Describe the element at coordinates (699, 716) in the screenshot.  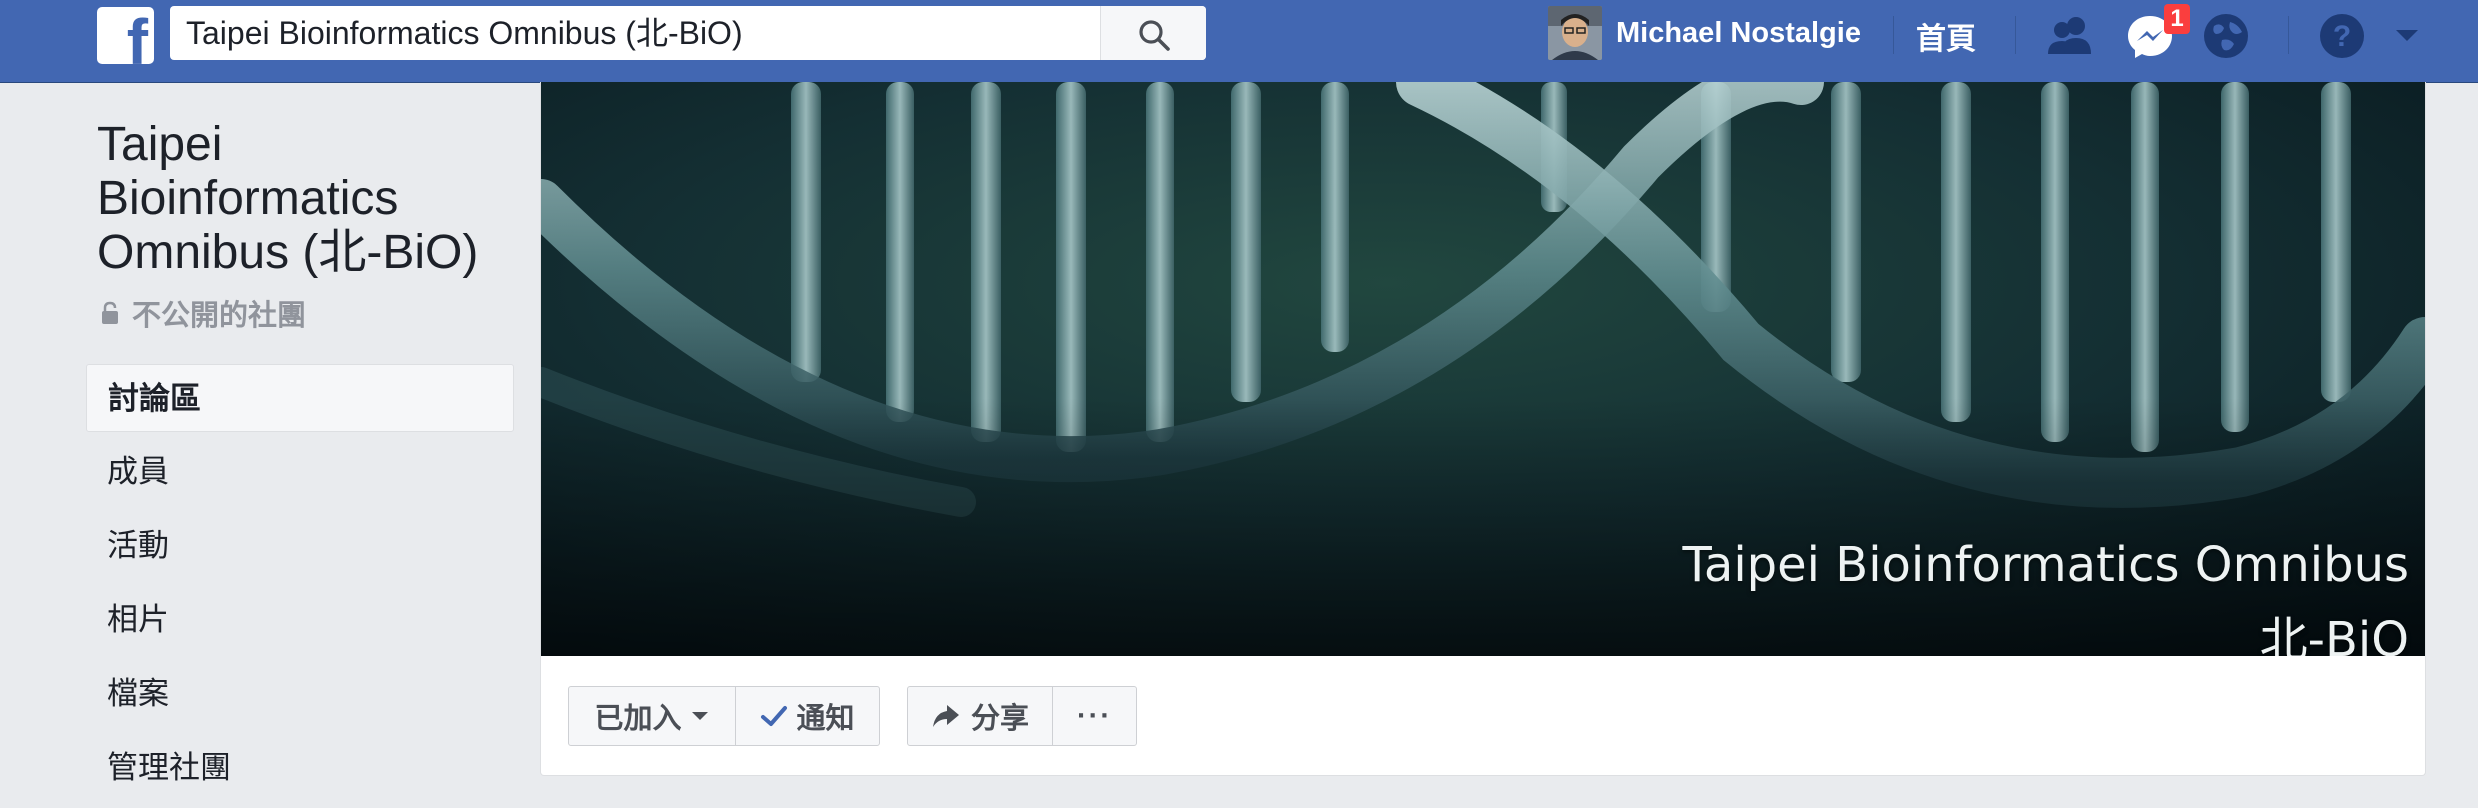
I see `caret-down-icon` at that location.